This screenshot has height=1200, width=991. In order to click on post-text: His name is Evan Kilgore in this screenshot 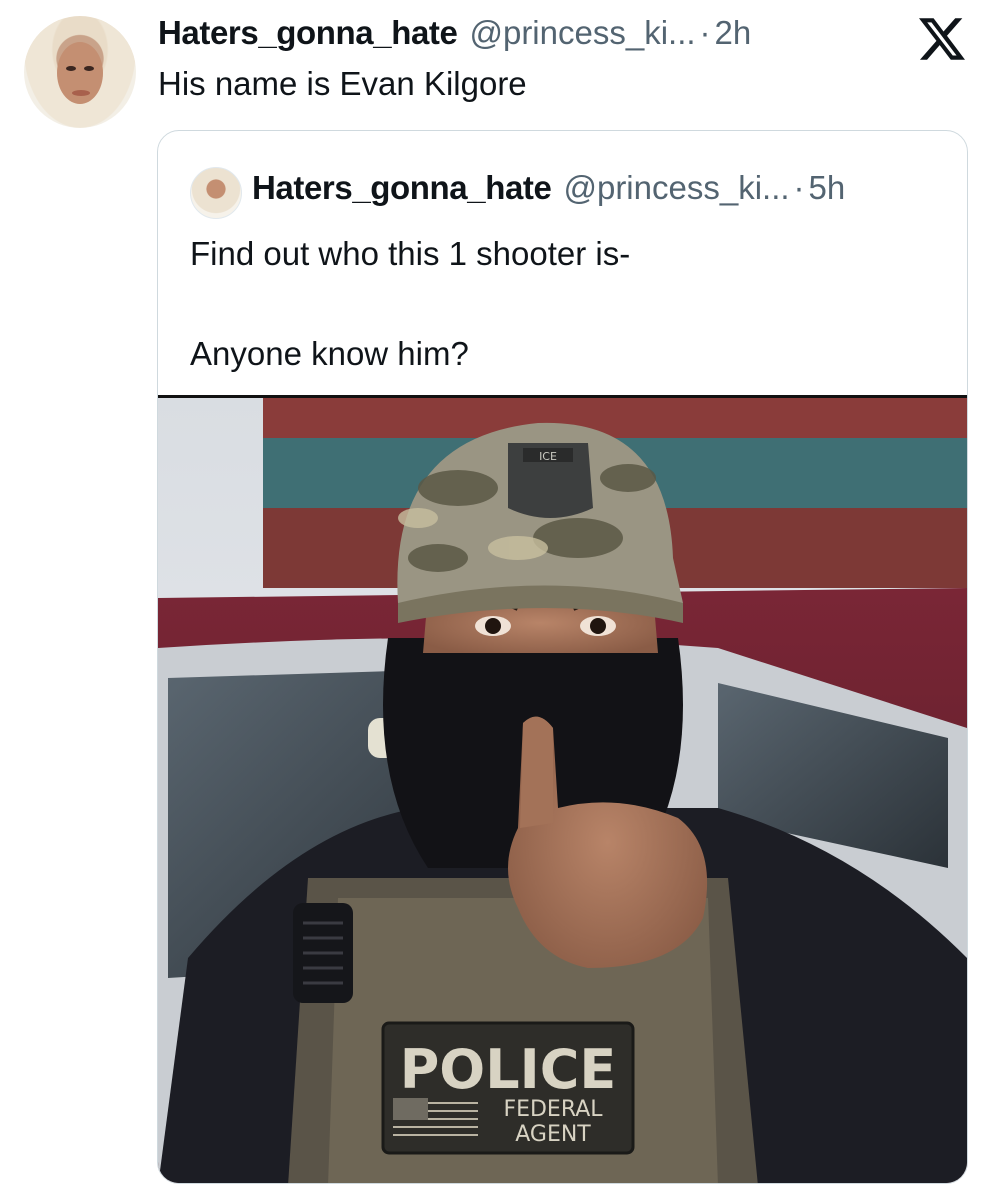, I will do `click(342, 83)`.